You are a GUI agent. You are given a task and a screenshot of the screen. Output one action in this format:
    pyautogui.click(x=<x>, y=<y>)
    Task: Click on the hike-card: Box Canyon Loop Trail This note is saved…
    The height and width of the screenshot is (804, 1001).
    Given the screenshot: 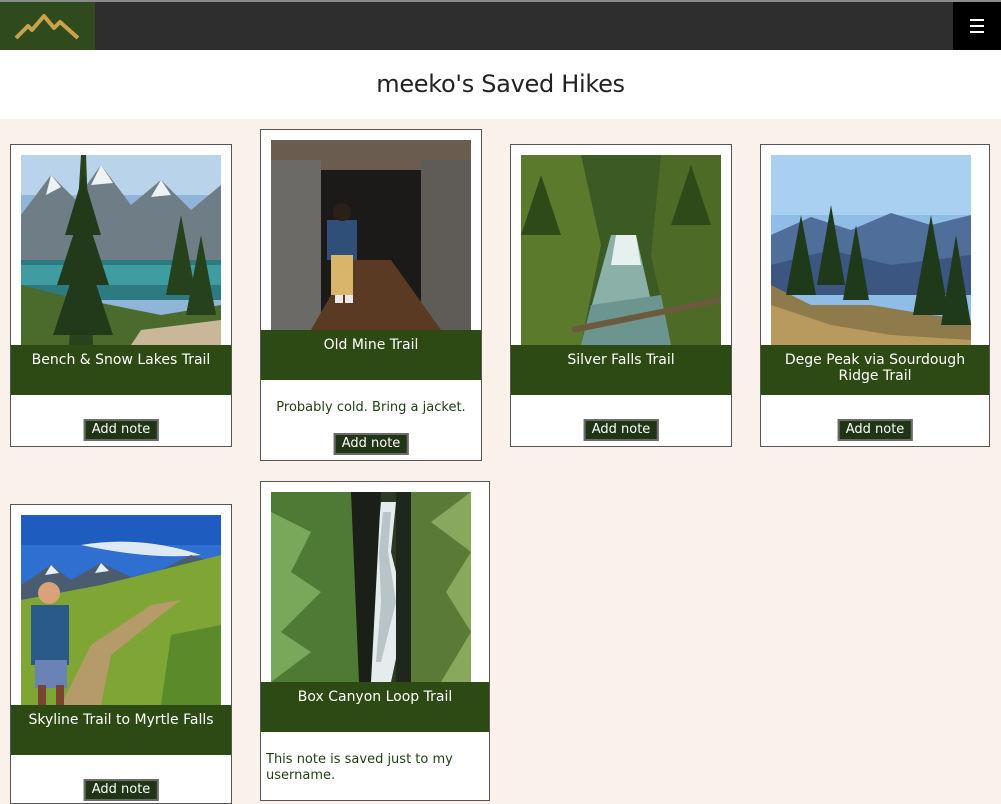 What is the action you would take?
    pyautogui.click(x=375, y=641)
    